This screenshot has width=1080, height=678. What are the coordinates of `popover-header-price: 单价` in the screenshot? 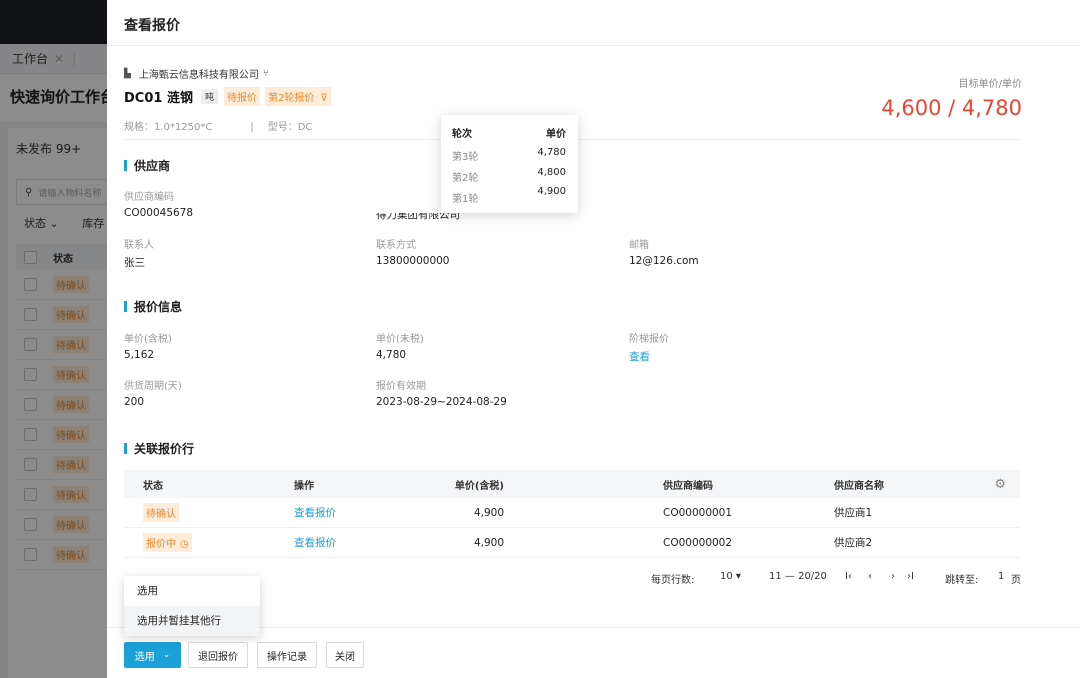 It's located at (556, 134).